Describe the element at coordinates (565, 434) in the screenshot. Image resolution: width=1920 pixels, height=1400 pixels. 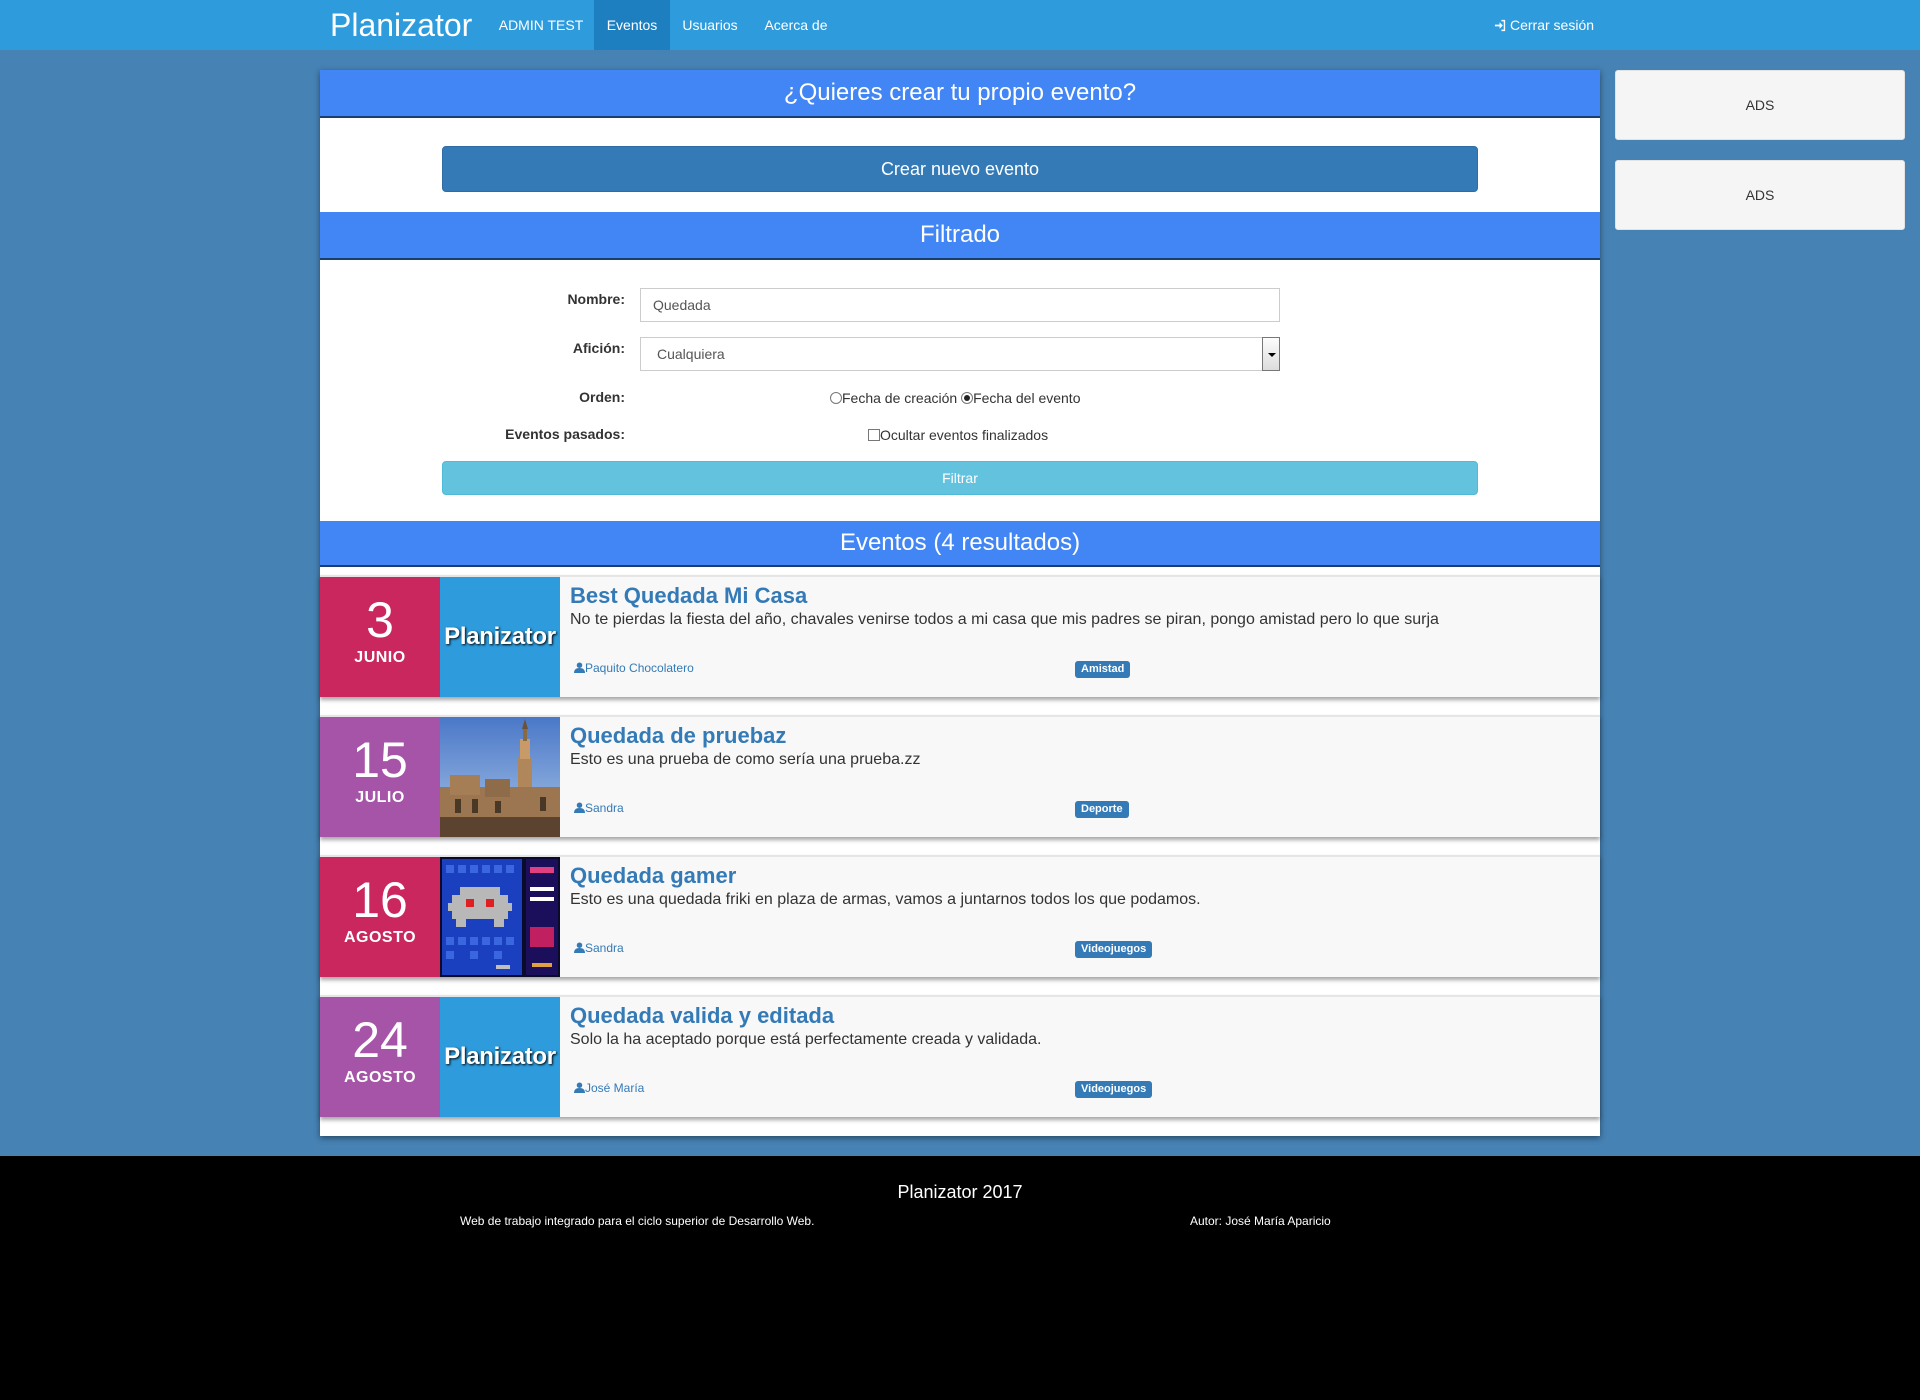
I see `past-events-label: Eventos pasados:` at that location.